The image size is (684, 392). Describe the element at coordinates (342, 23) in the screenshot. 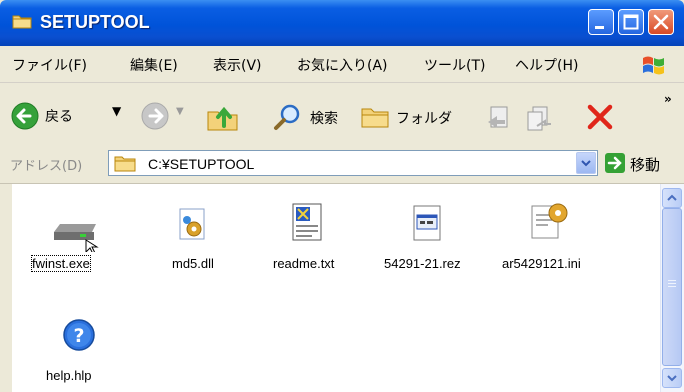

I see `title-bar: SETUPTOOL` at that location.